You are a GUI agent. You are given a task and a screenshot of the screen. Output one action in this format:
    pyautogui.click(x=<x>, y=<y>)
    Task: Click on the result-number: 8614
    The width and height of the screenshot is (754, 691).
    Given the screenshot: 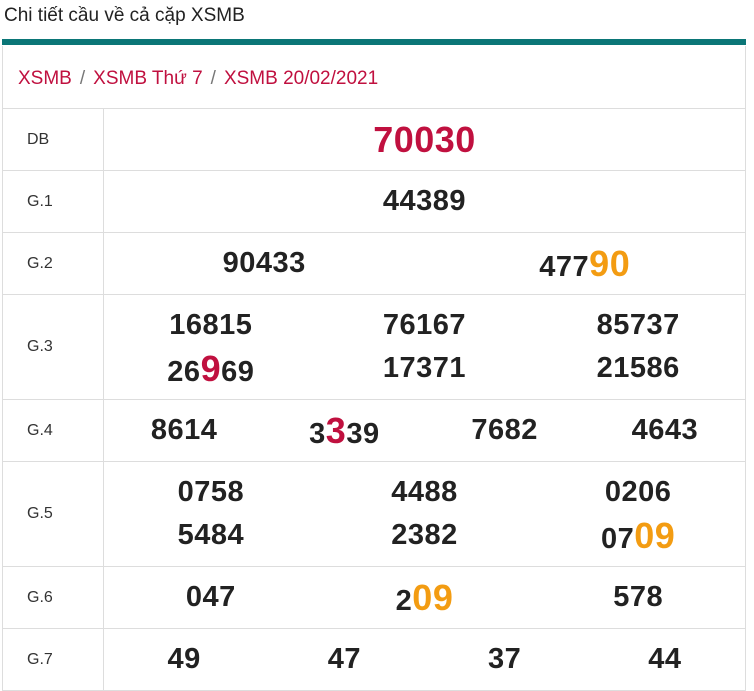 What is the action you would take?
    pyautogui.click(x=184, y=430)
    